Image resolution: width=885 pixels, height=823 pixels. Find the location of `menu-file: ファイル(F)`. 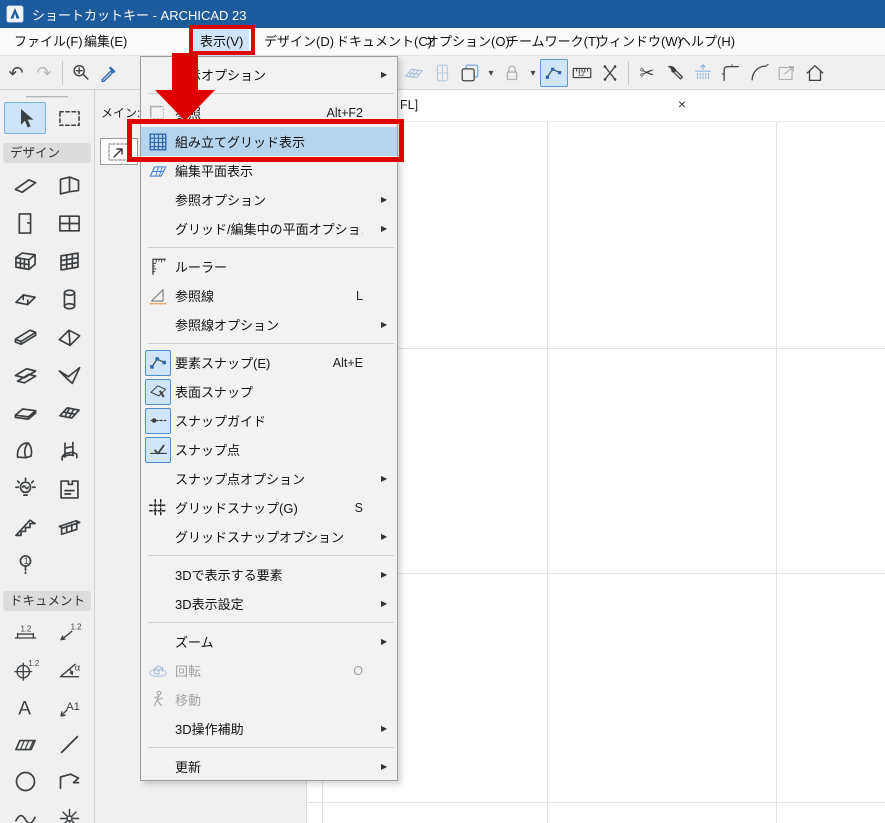

menu-file: ファイル(F) is located at coordinates (48, 42).